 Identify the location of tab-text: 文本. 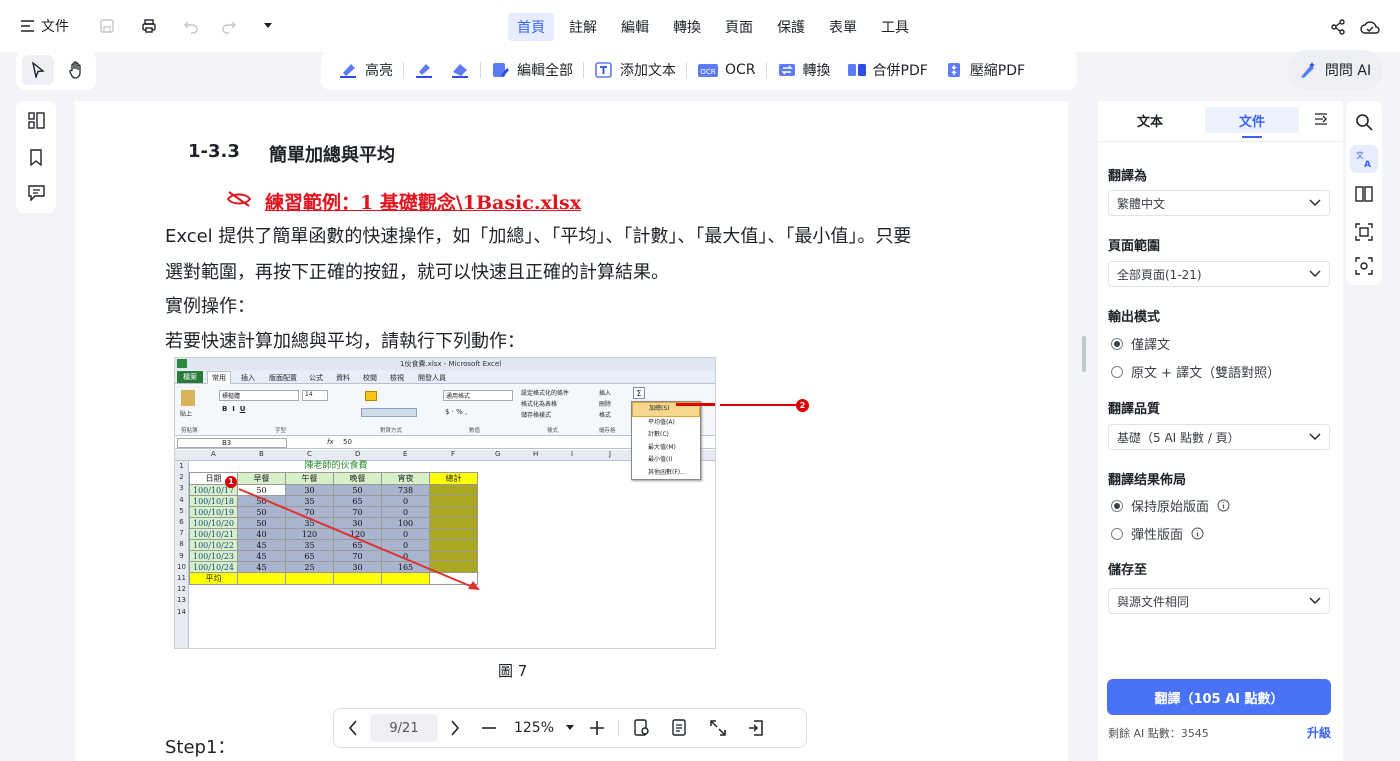
(1150, 120).